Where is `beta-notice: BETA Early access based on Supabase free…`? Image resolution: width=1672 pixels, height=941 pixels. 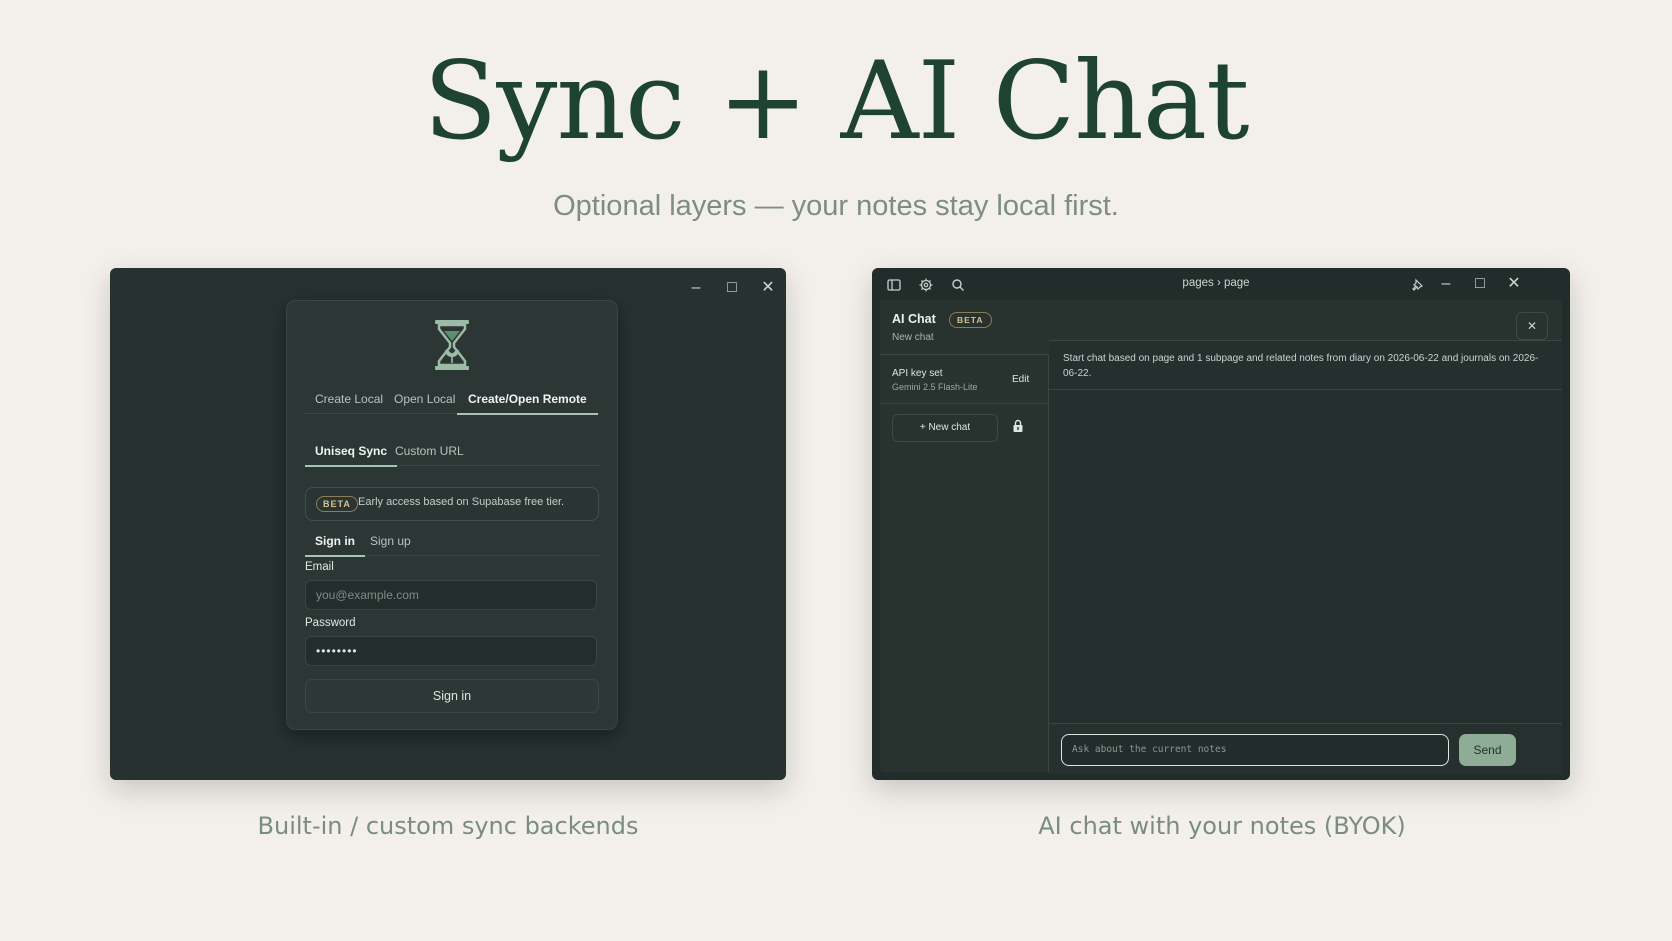 beta-notice: BETA Early access based on Supabase free… is located at coordinates (452, 504).